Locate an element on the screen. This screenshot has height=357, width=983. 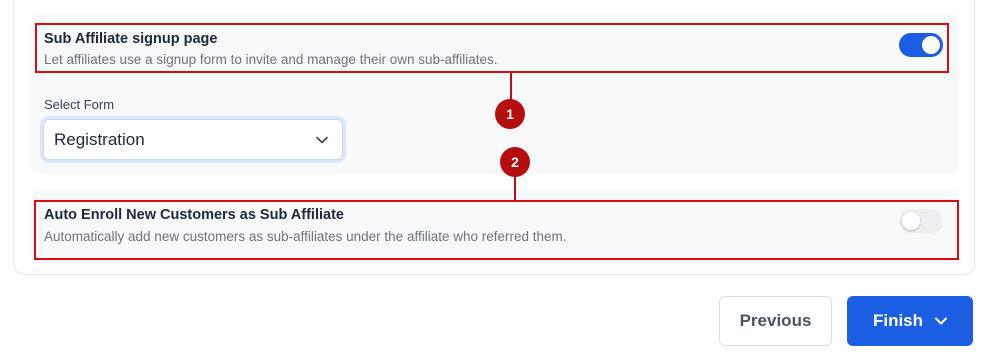
finish-button-label: Finish is located at coordinates (898, 320).